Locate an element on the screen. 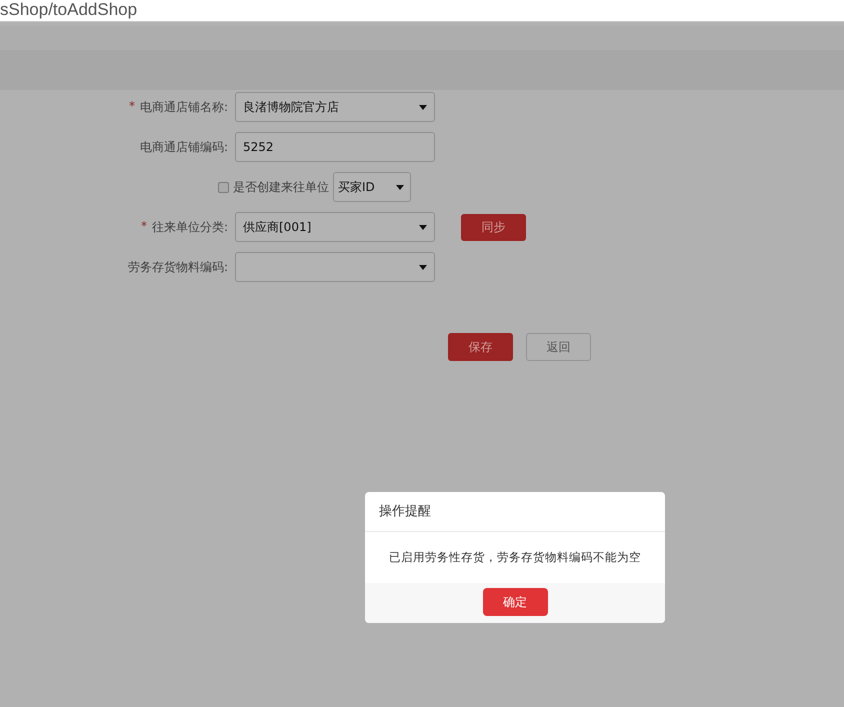 This screenshot has width=844, height=707. select-field is located at coordinates (335, 267).